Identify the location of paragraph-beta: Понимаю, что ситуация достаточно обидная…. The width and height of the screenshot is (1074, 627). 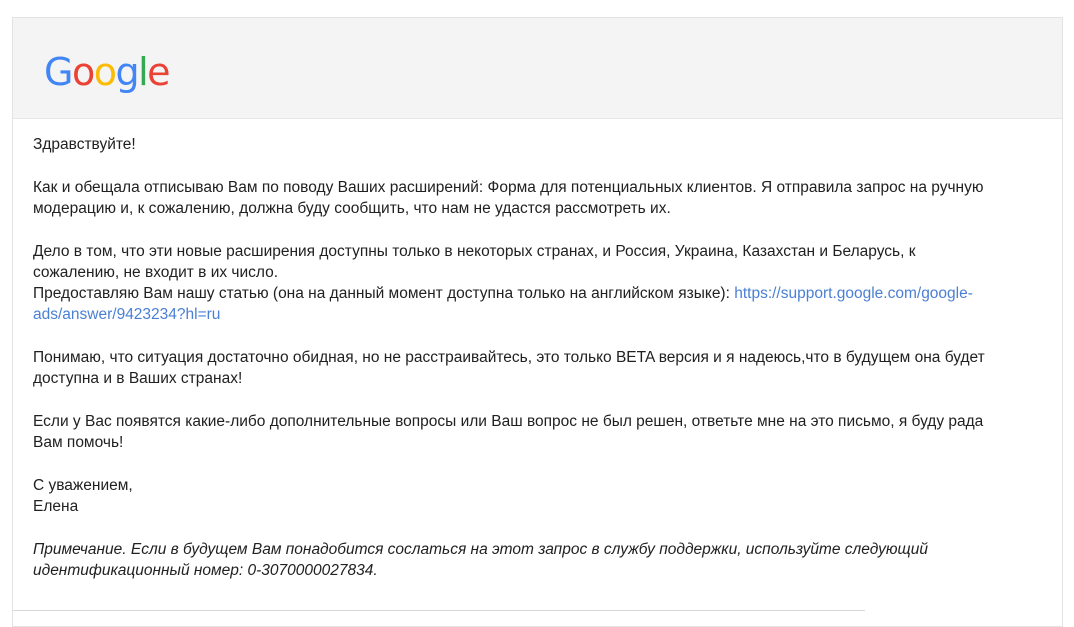
(509, 368).